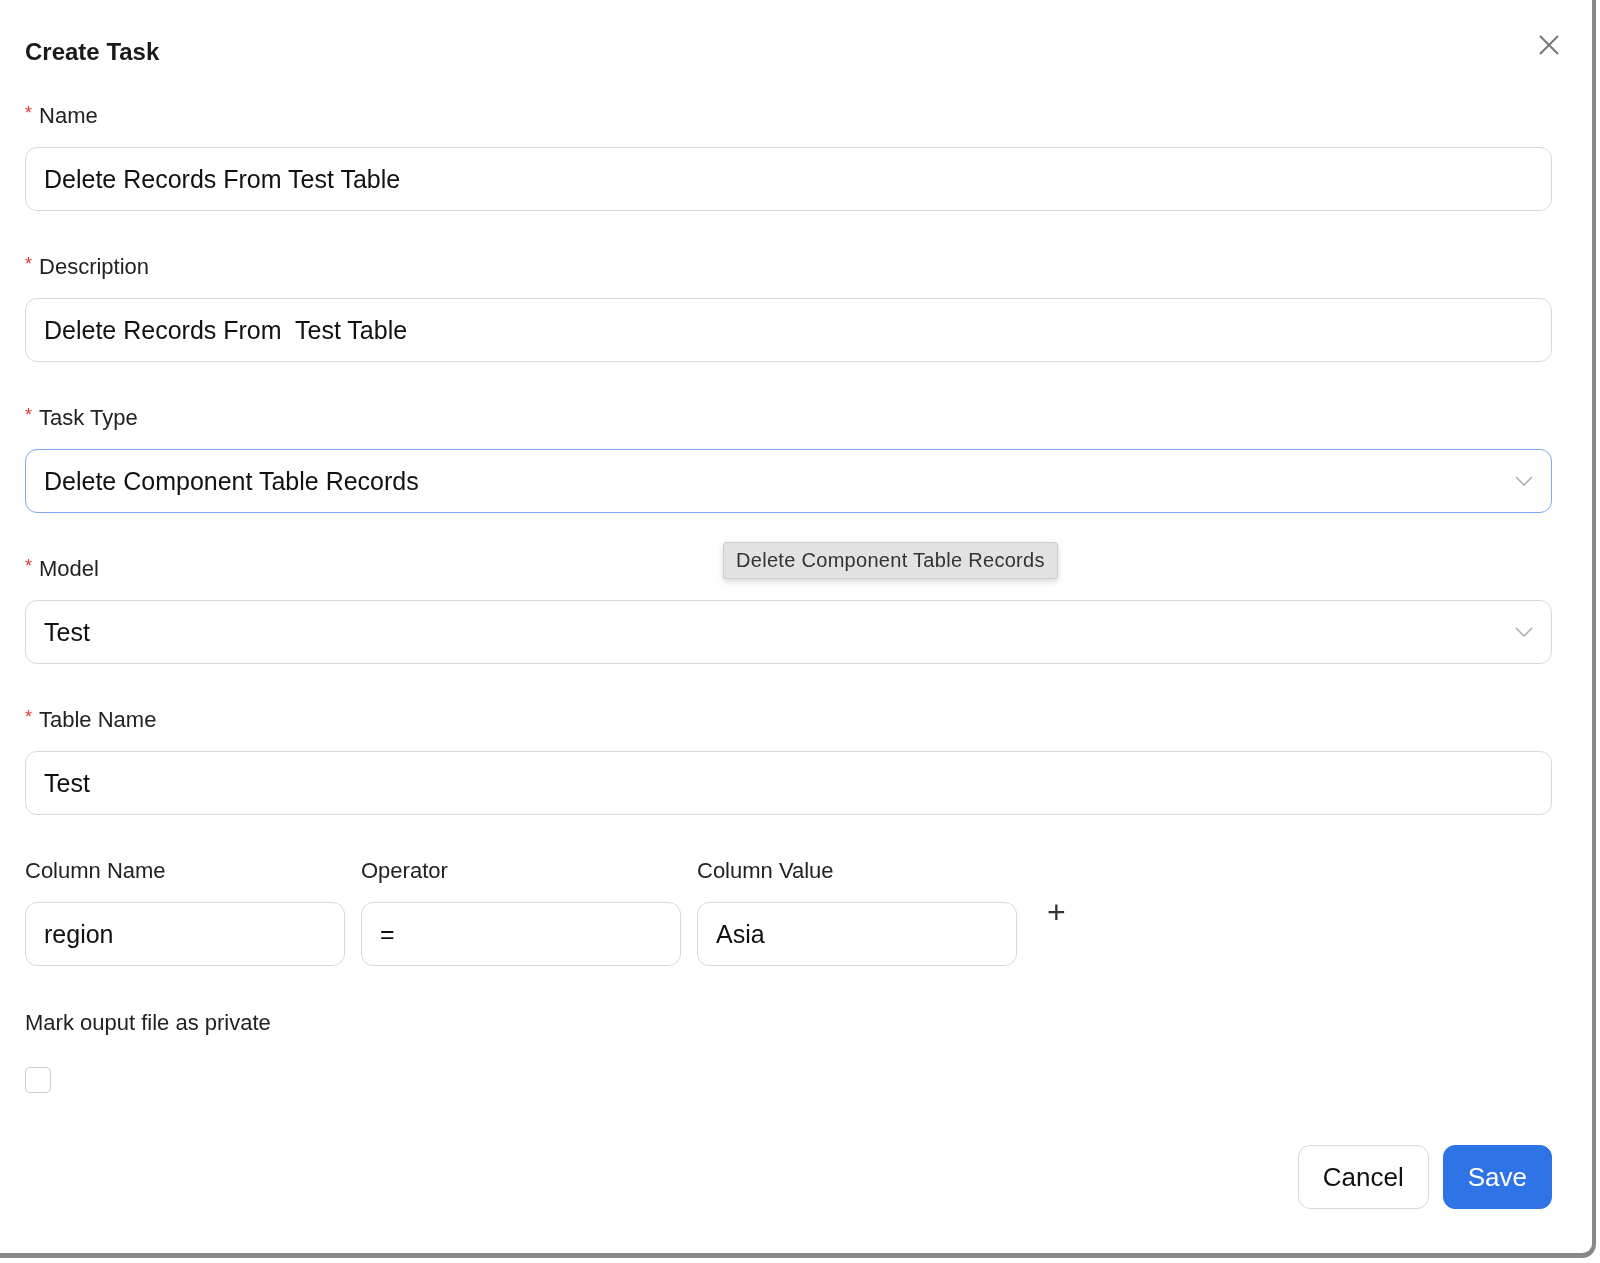 The height and width of the screenshot is (1263, 1600). I want to click on field-label: Operator, so click(405, 871).